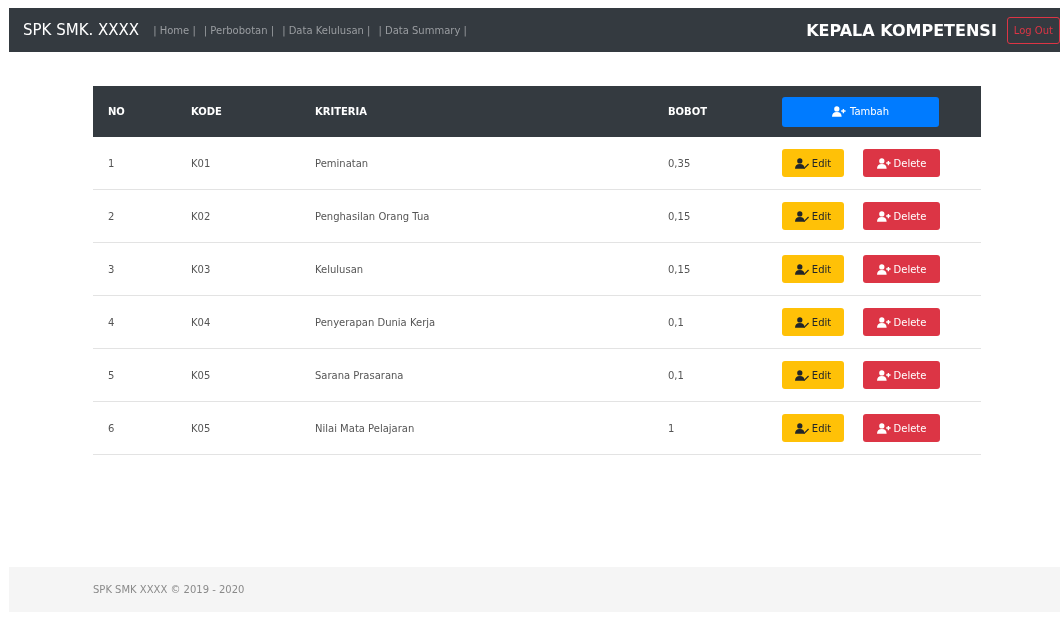  Describe the element at coordinates (901, 30) in the screenshot. I see `role-title: KEPALA KOMPETENSI` at that location.